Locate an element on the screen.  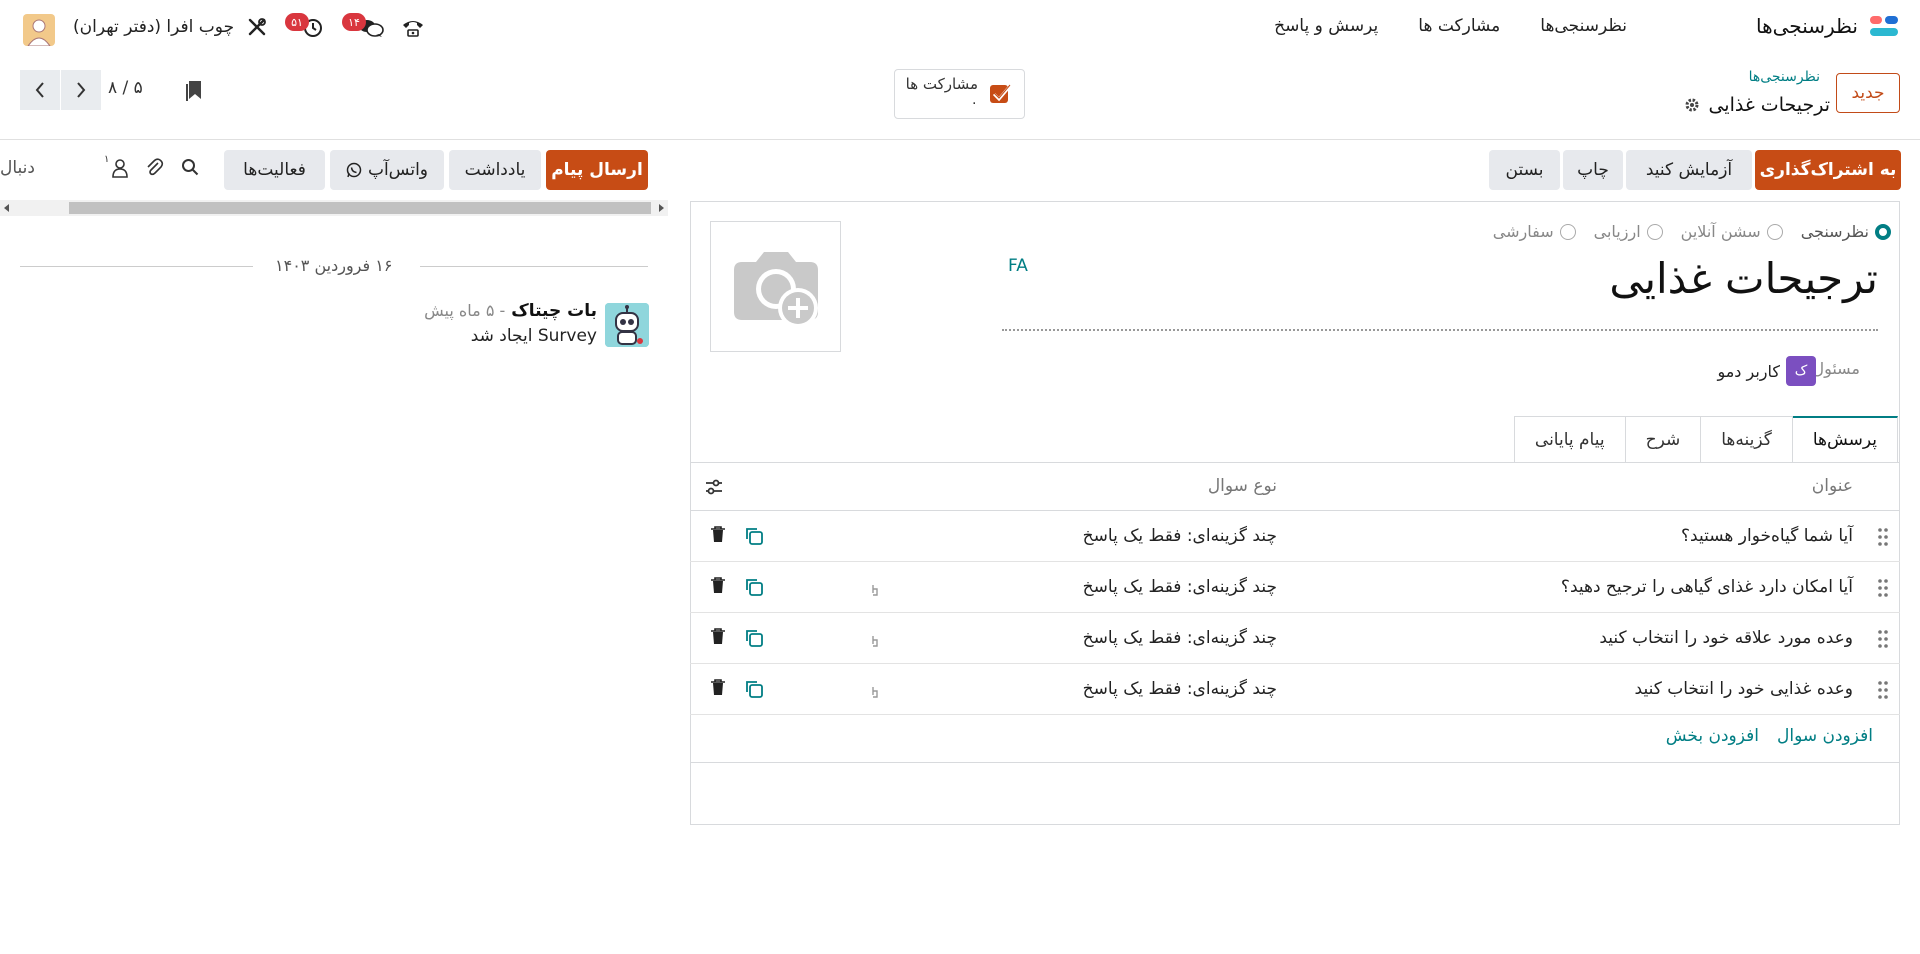
search-icon is located at coordinates (190, 167).